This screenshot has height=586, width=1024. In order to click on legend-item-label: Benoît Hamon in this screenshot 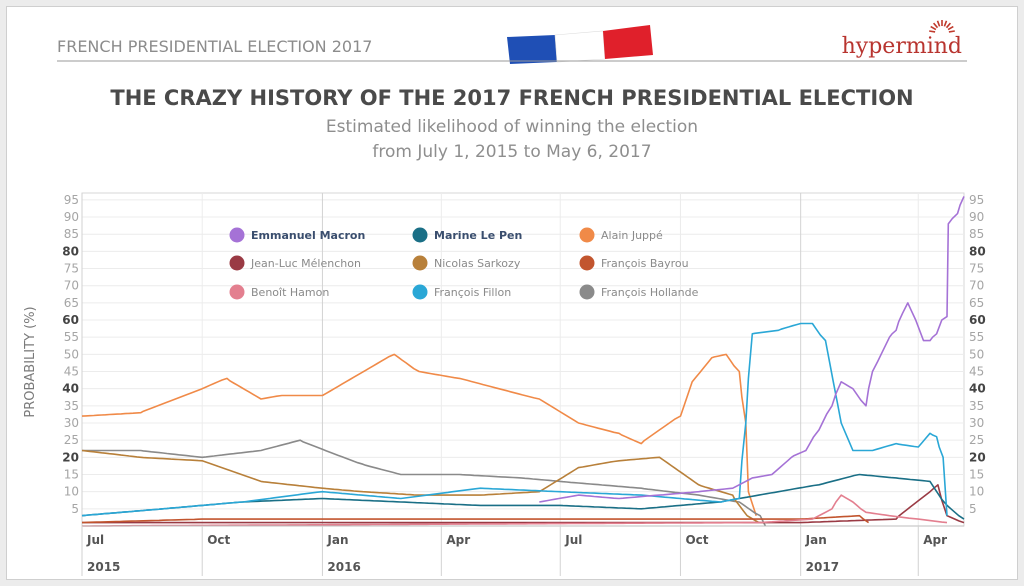, I will do `click(290, 292)`.